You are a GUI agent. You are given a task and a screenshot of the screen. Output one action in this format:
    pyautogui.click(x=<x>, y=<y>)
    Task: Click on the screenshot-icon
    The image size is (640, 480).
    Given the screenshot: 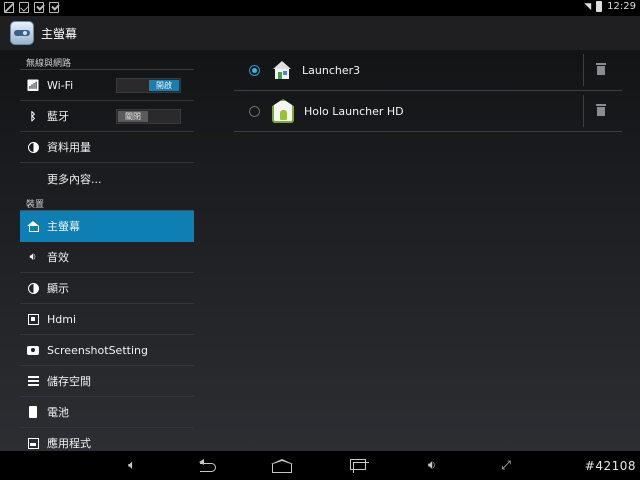 What is the action you would take?
    pyautogui.click(x=33, y=350)
    